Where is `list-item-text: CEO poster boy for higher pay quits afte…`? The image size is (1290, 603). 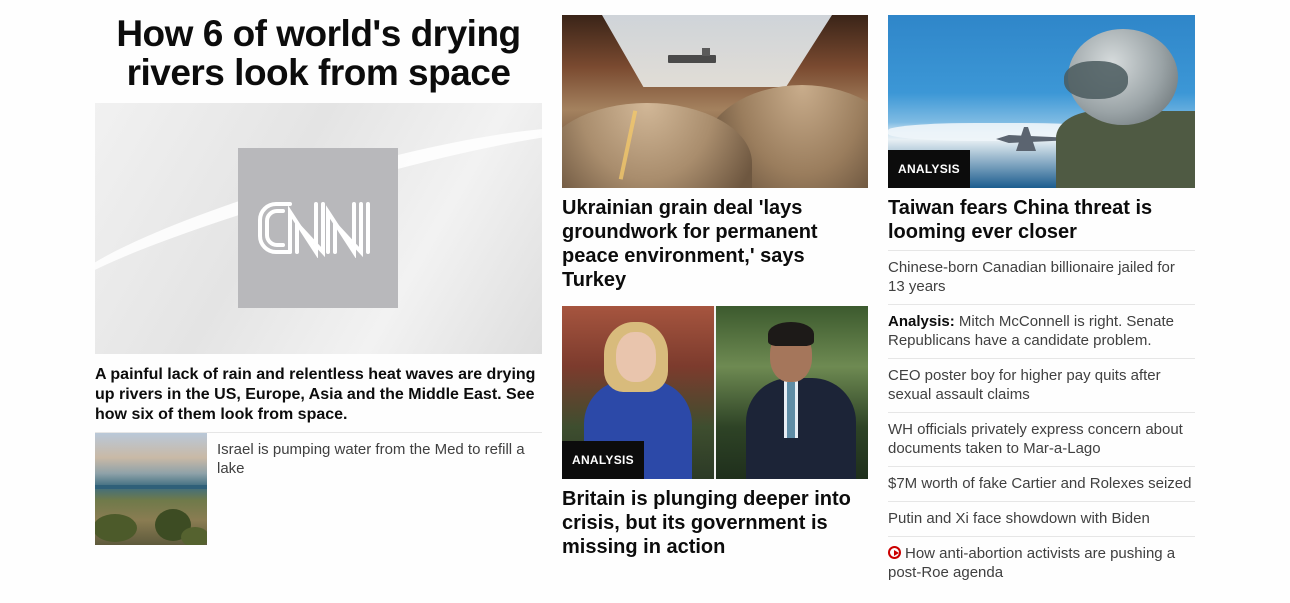
list-item-text: CEO poster boy for higher pay quits afte… is located at coordinates (1024, 385).